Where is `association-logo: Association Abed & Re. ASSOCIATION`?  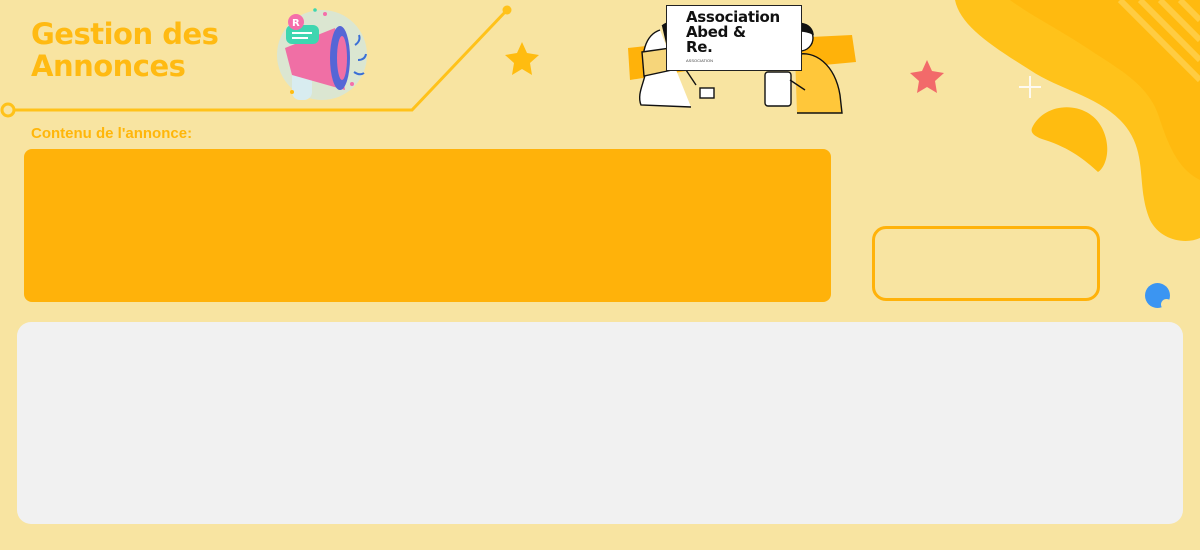
association-logo: Association Abed & Re. ASSOCIATION is located at coordinates (734, 38).